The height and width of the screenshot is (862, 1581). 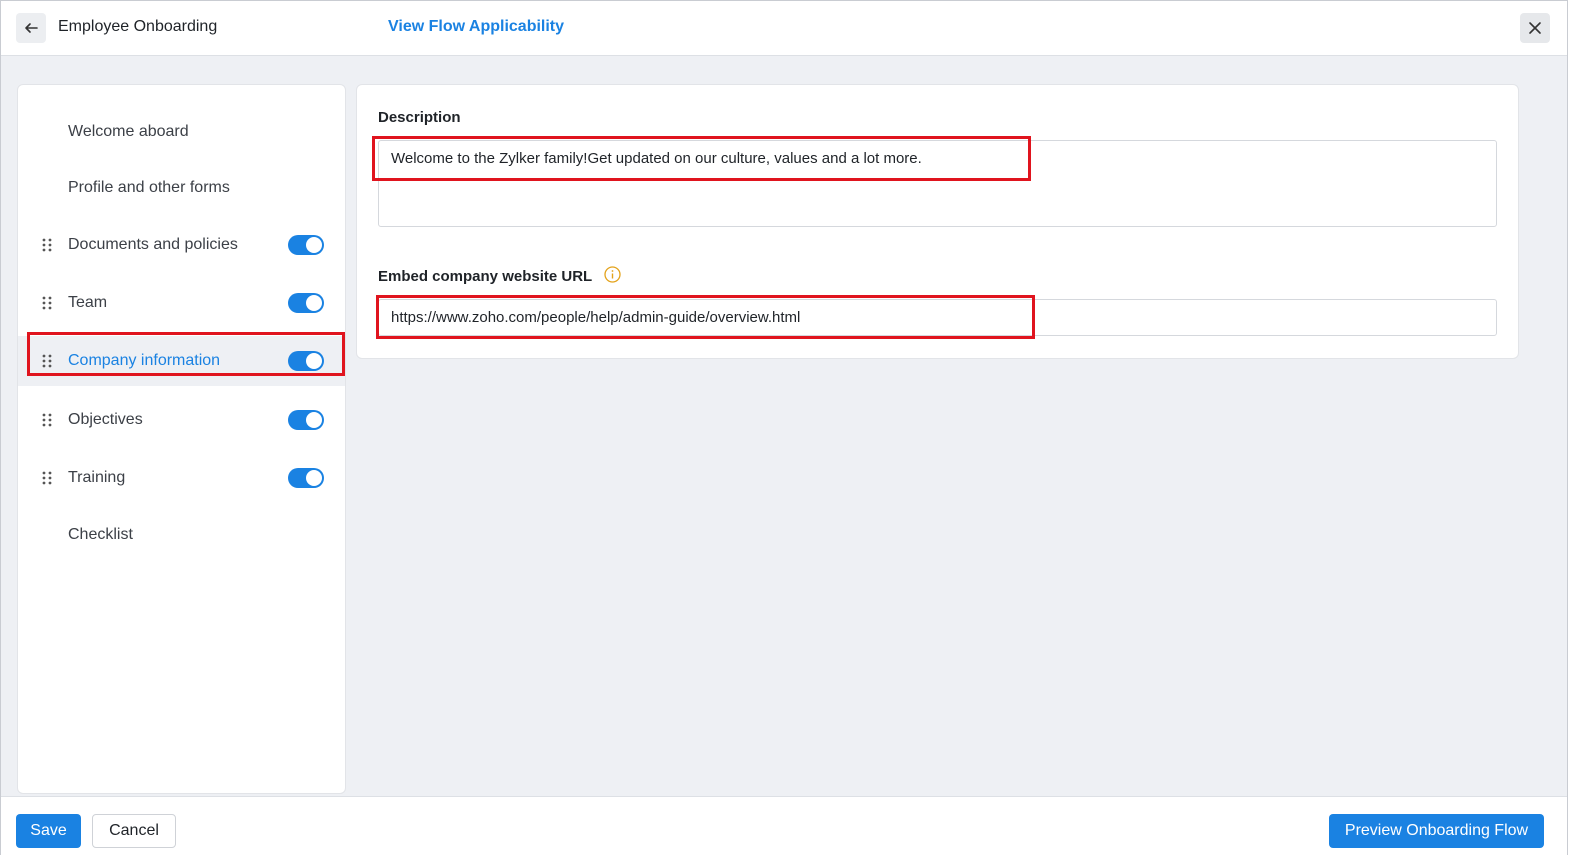 What do you see at coordinates (144, 360) in the screenshot?
I see `sidebar-item-label: Company information` at bounding box center [144, 360].